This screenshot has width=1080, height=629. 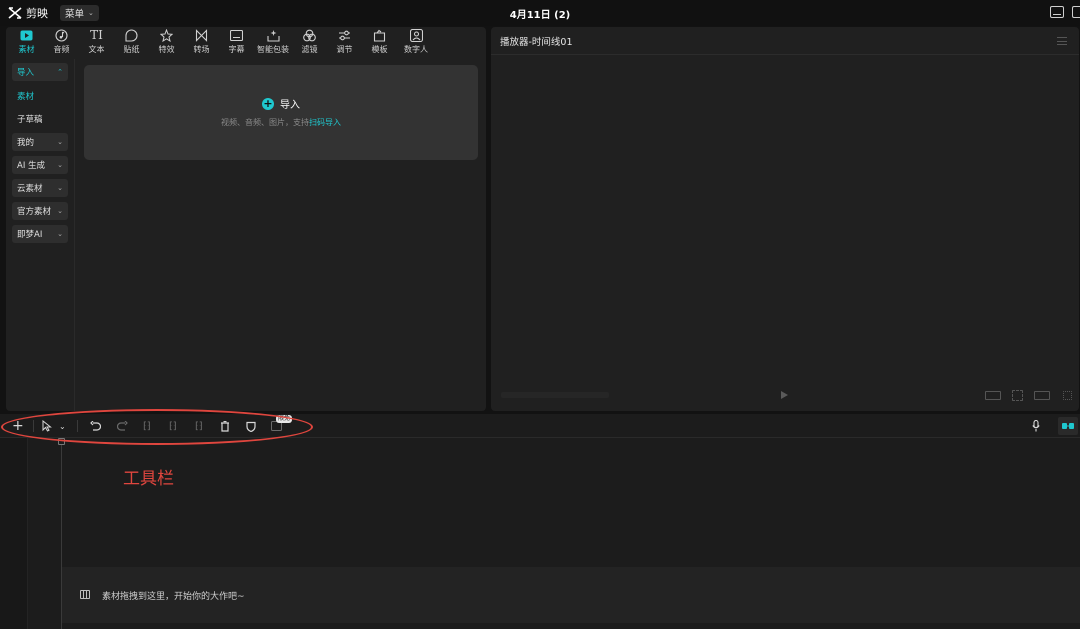 What do you see at coordinates (96, 35) in the screenshot?
I see `text-icon: TI` at bounding box center [96, 35].